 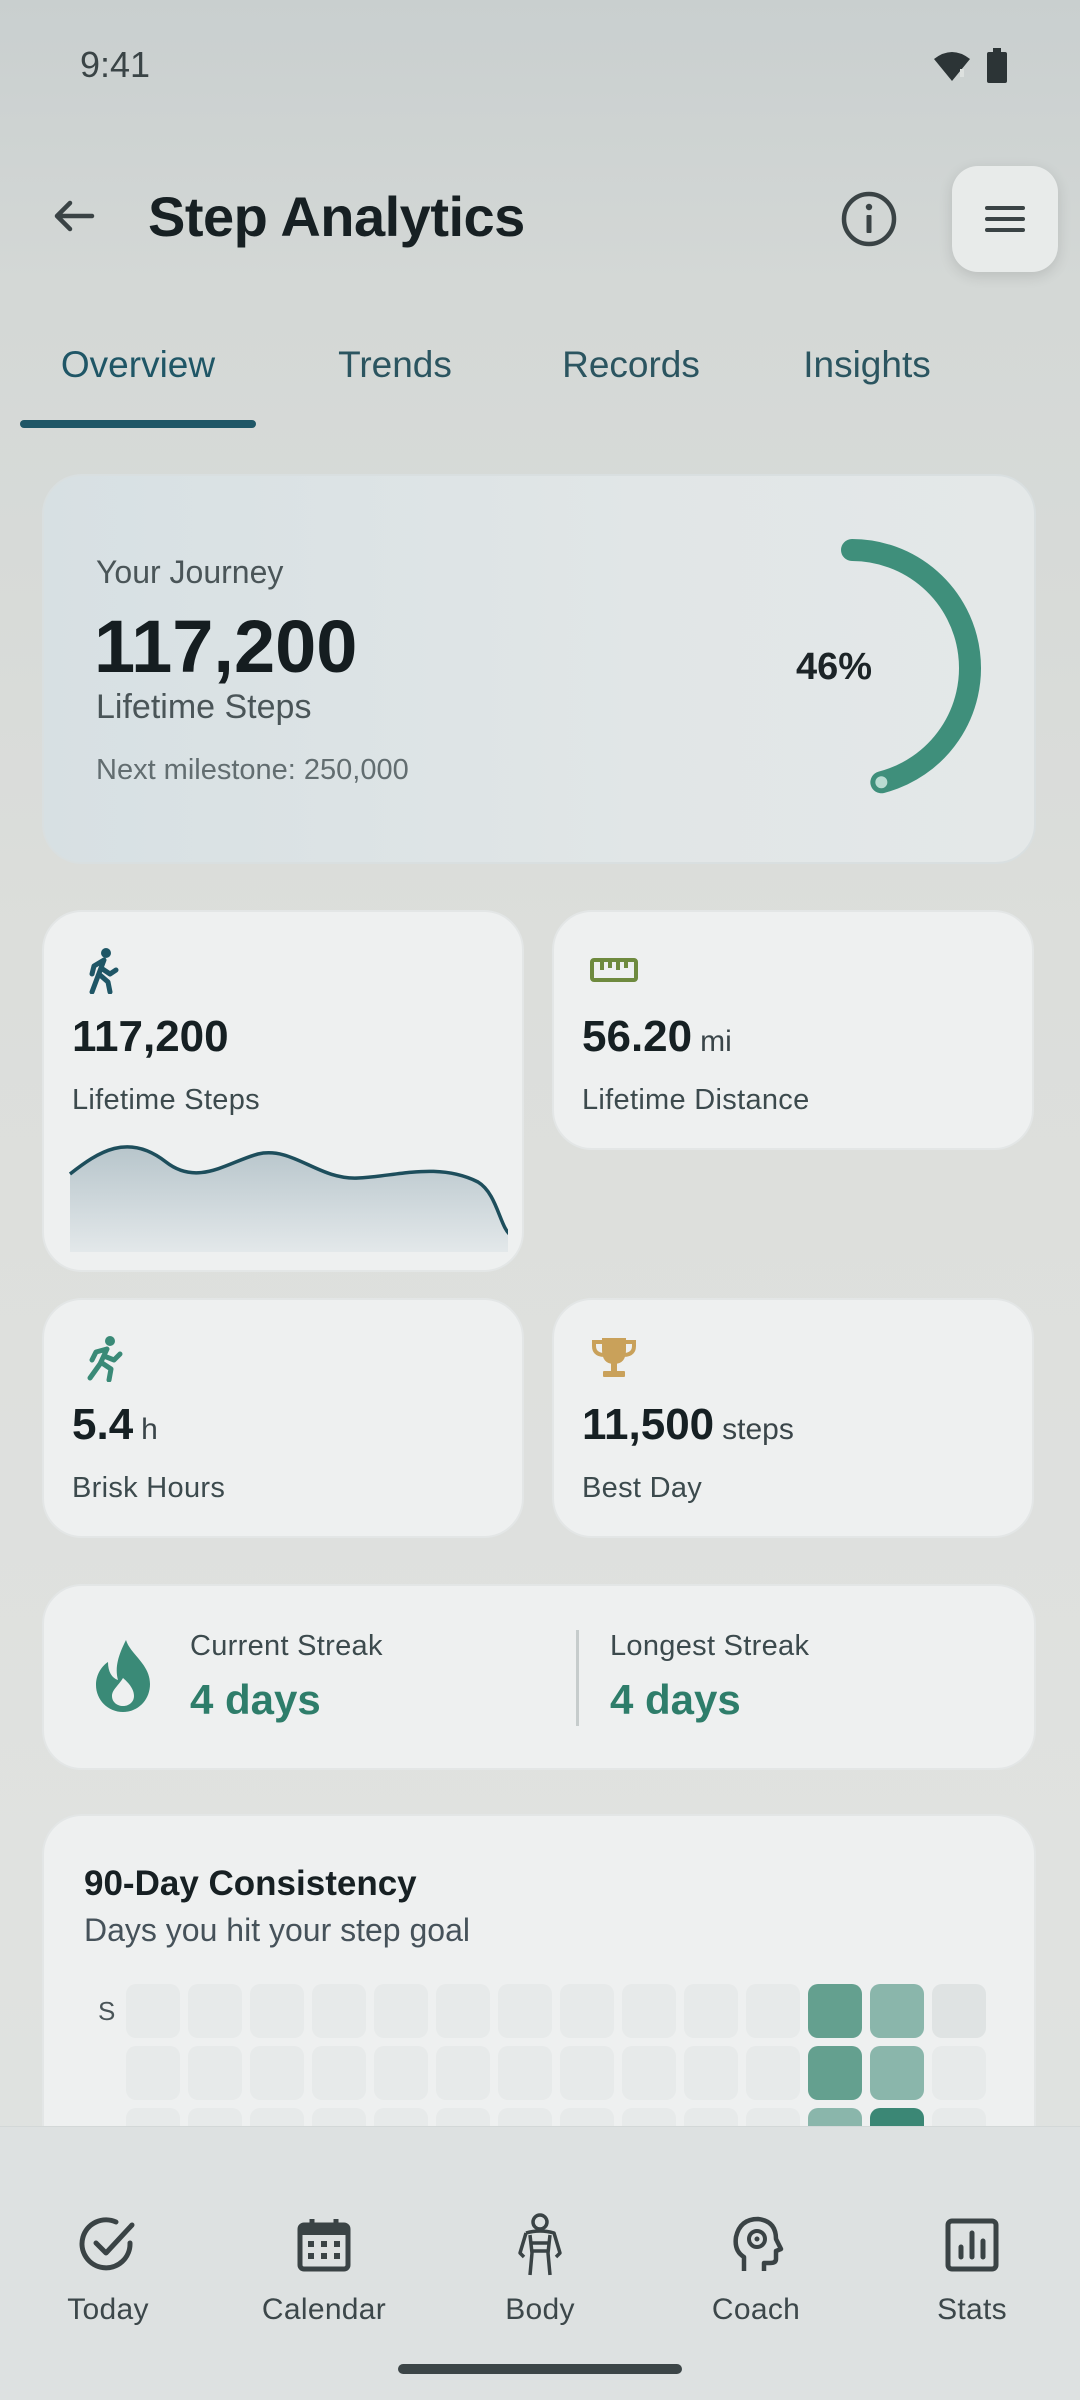 I want to click on lifetime-distance-card: 56.20 mi Lifetime Distance, so click(x=793, y=1030).